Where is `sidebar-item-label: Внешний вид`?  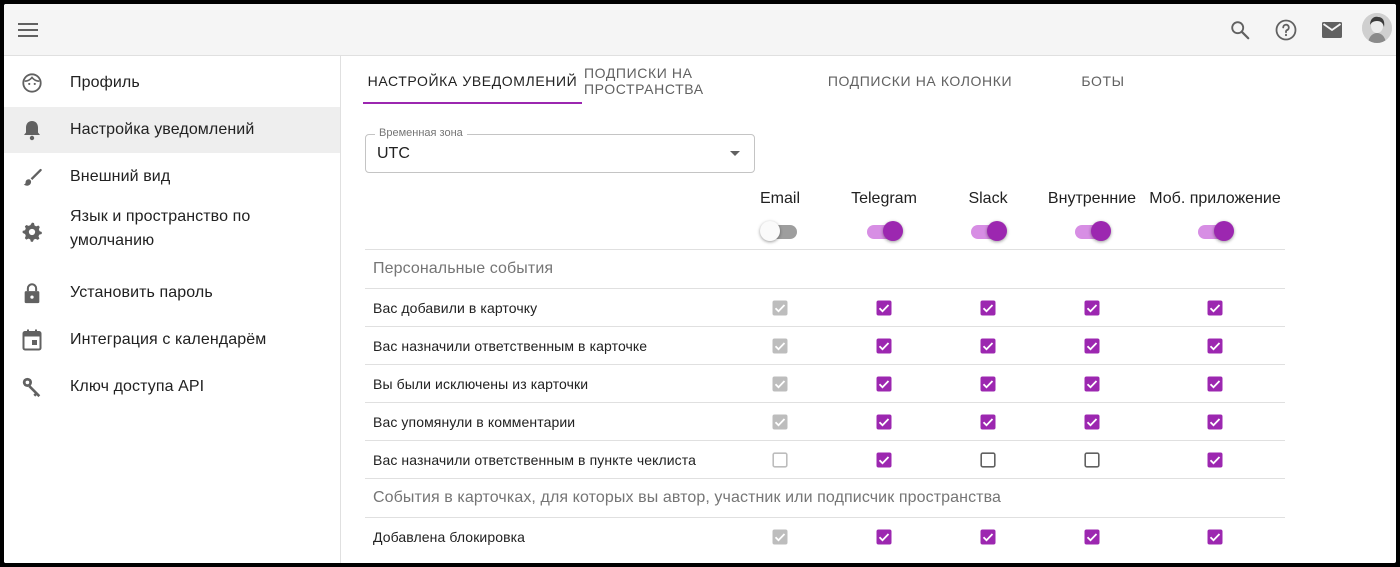
sidebar-item-label: Внешний вид is located at coordinates (120, 176).